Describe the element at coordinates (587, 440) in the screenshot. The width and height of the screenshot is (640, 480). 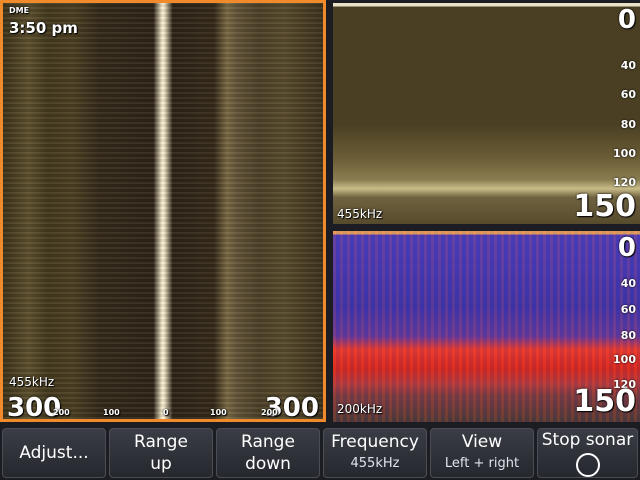
I see `stop-sonar-label: Stop sonar` at that location.